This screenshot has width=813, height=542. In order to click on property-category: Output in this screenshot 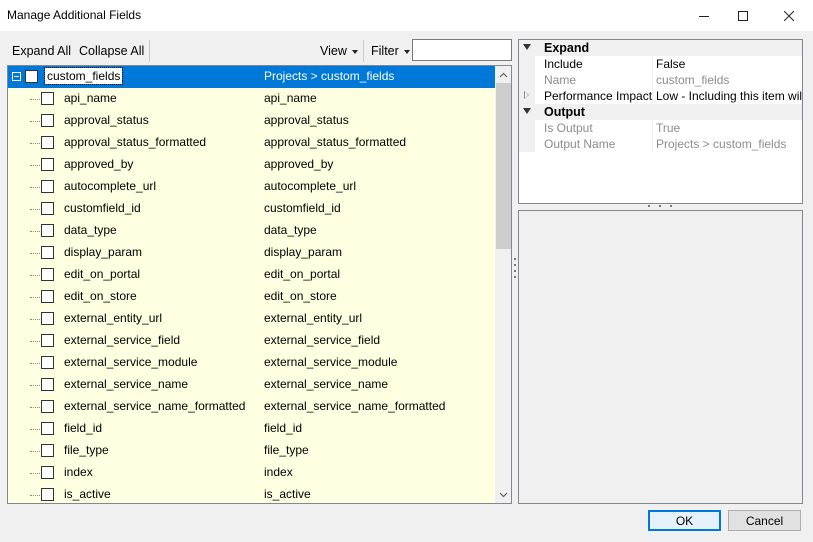, I will do `click(660, 112)`.